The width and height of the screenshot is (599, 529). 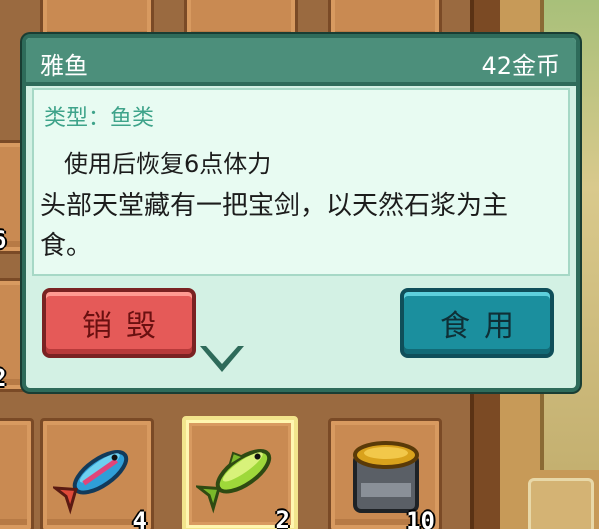 What do you see at coordinates (91, 482) in the screenshot?
I see `blue-fish-icon` at bounding box center [91, 482].